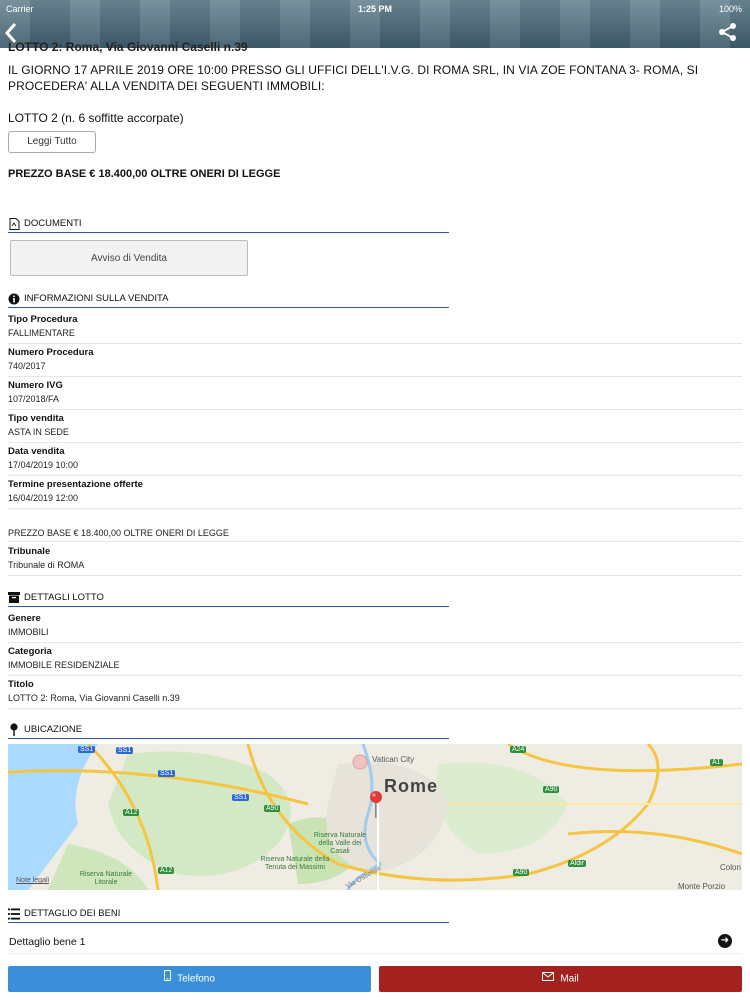  I want to click on section-lot-details-title: DETTAGLI LOTTO, so click(64, 597).